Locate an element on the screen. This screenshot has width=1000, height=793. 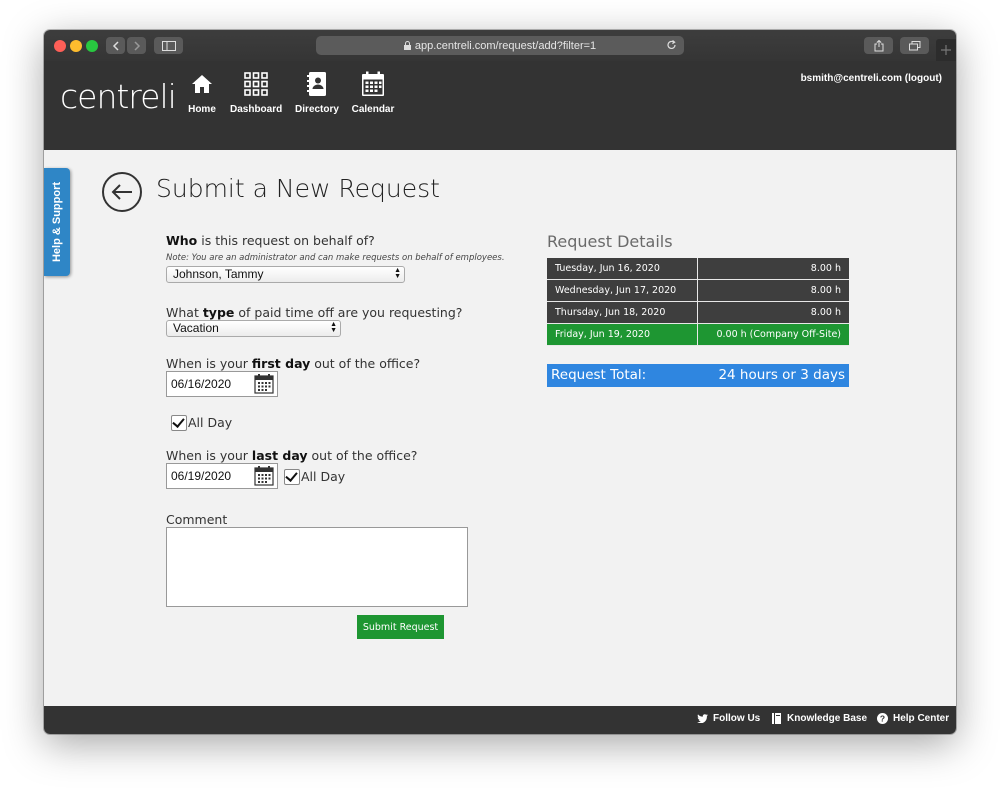
last-day-allday-label: All Day is located at coordinates (323, 476).